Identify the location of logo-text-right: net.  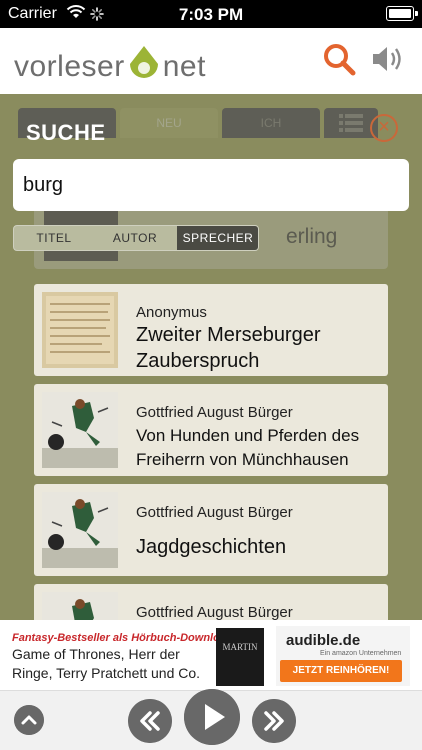
(184, 66).